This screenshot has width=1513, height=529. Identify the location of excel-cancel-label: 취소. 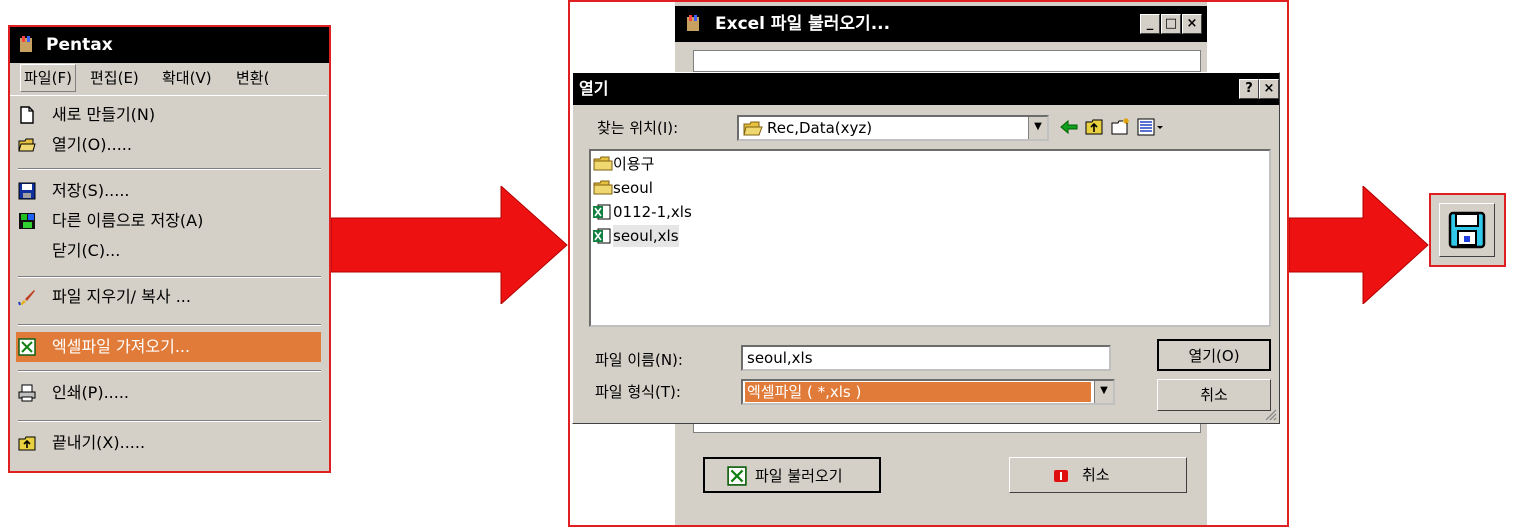
(1096, 475).